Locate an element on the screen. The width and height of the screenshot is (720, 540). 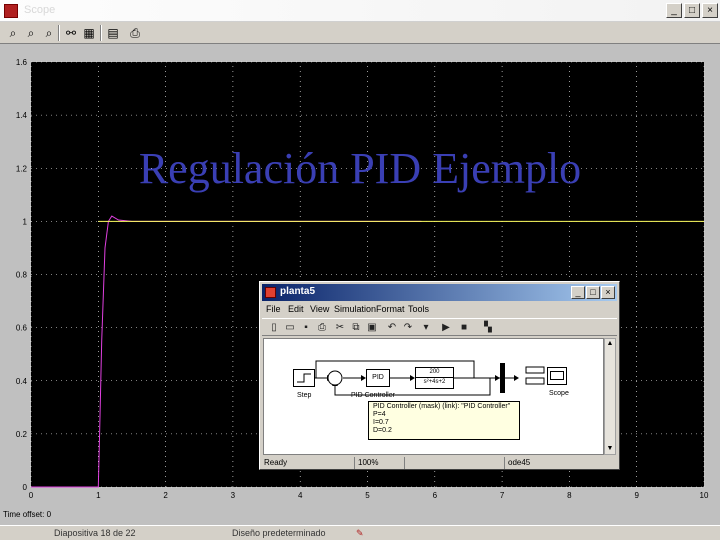
maximize-button: □ is located at coordinates (692, 10).